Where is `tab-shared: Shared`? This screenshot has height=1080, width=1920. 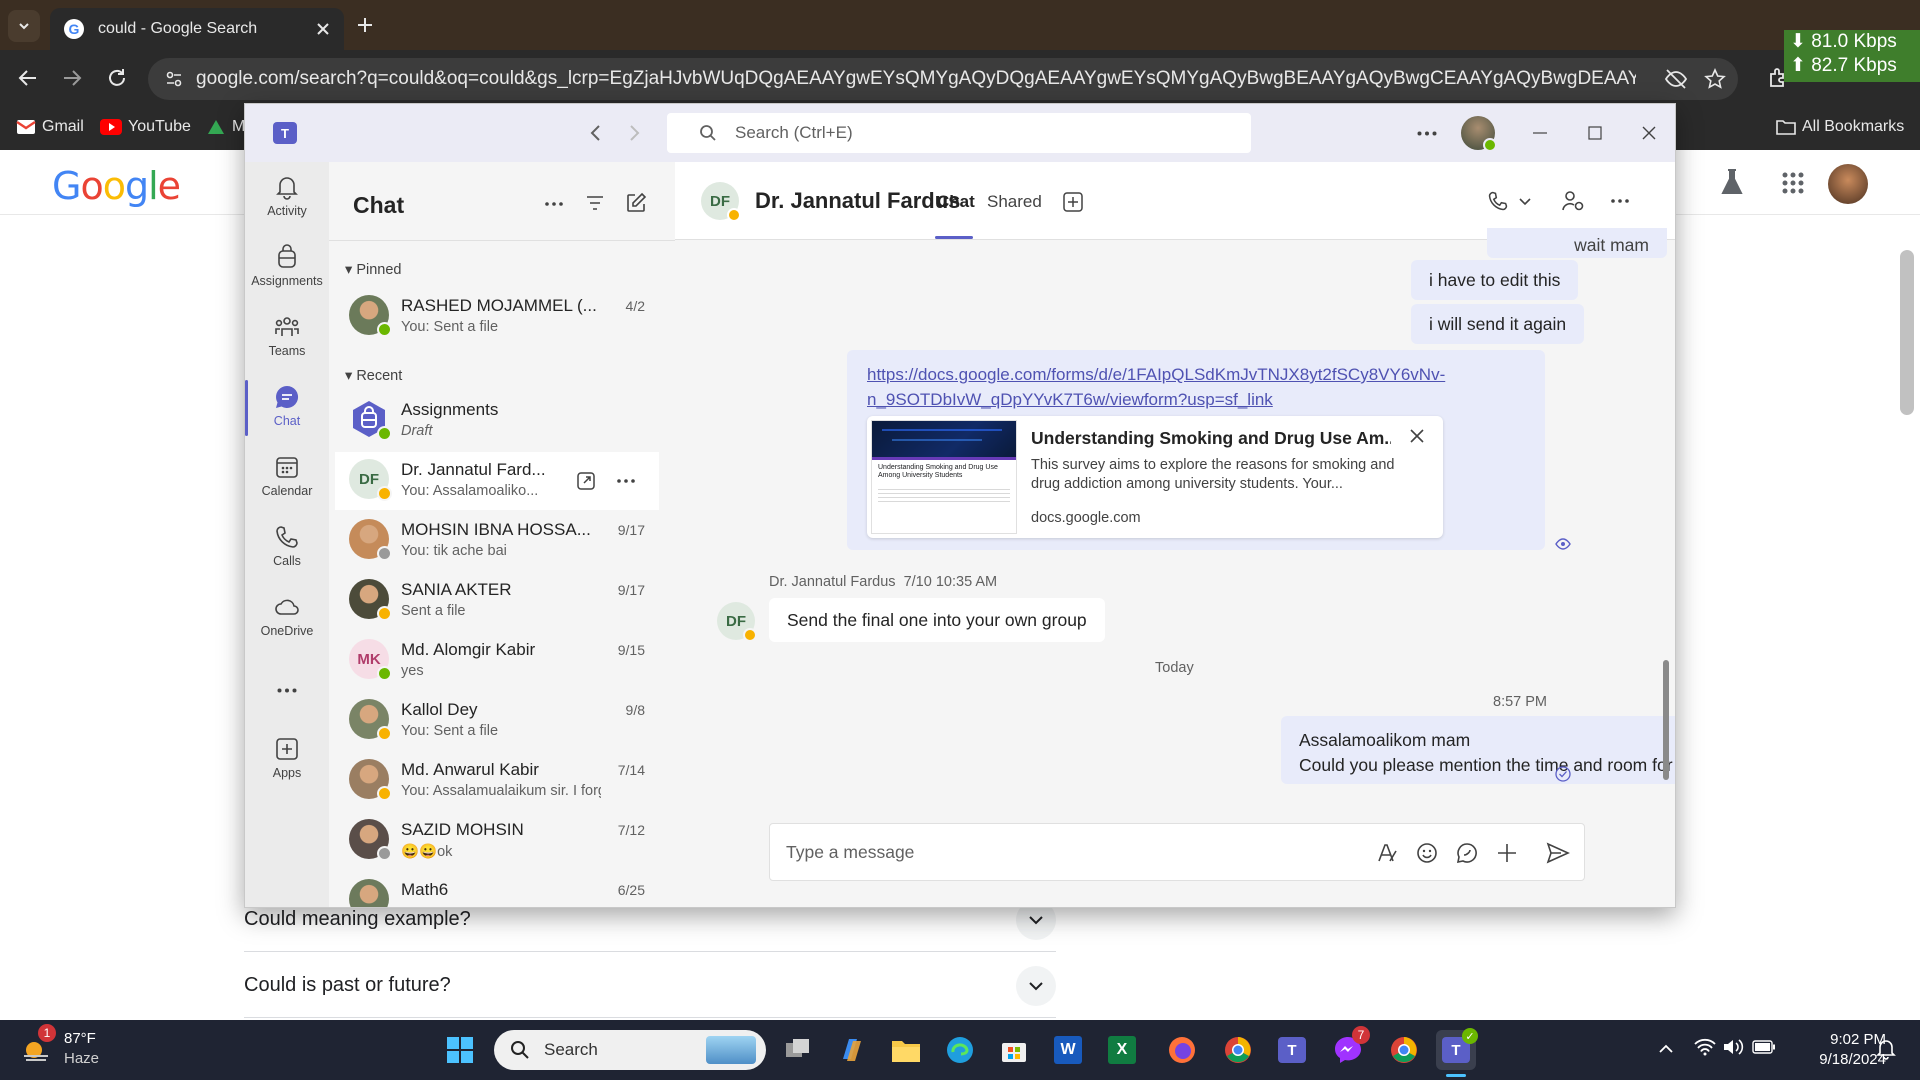
tab-shared: Shared is located at coordinates (1014, 202).